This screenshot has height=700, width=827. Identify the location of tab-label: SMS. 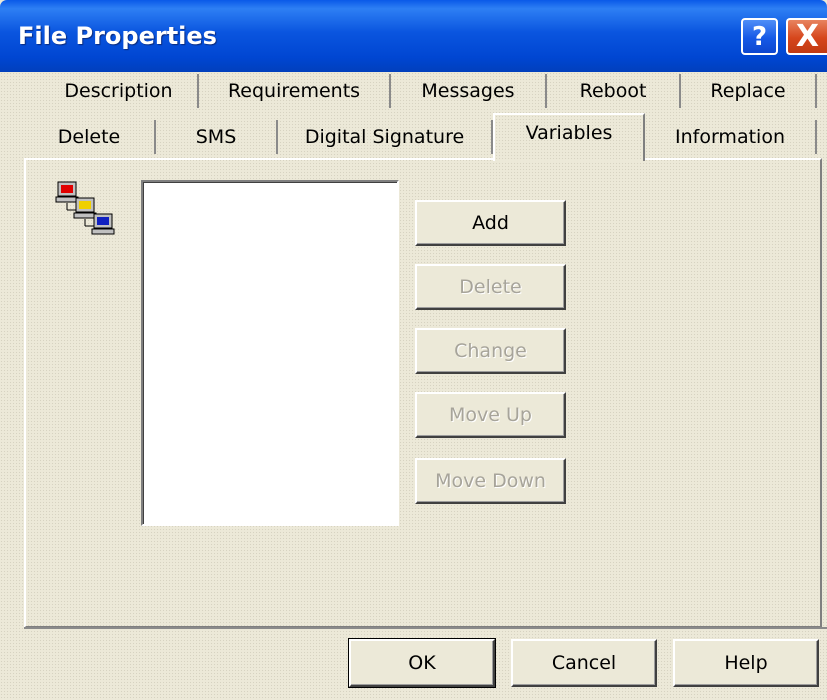
(216, 137).